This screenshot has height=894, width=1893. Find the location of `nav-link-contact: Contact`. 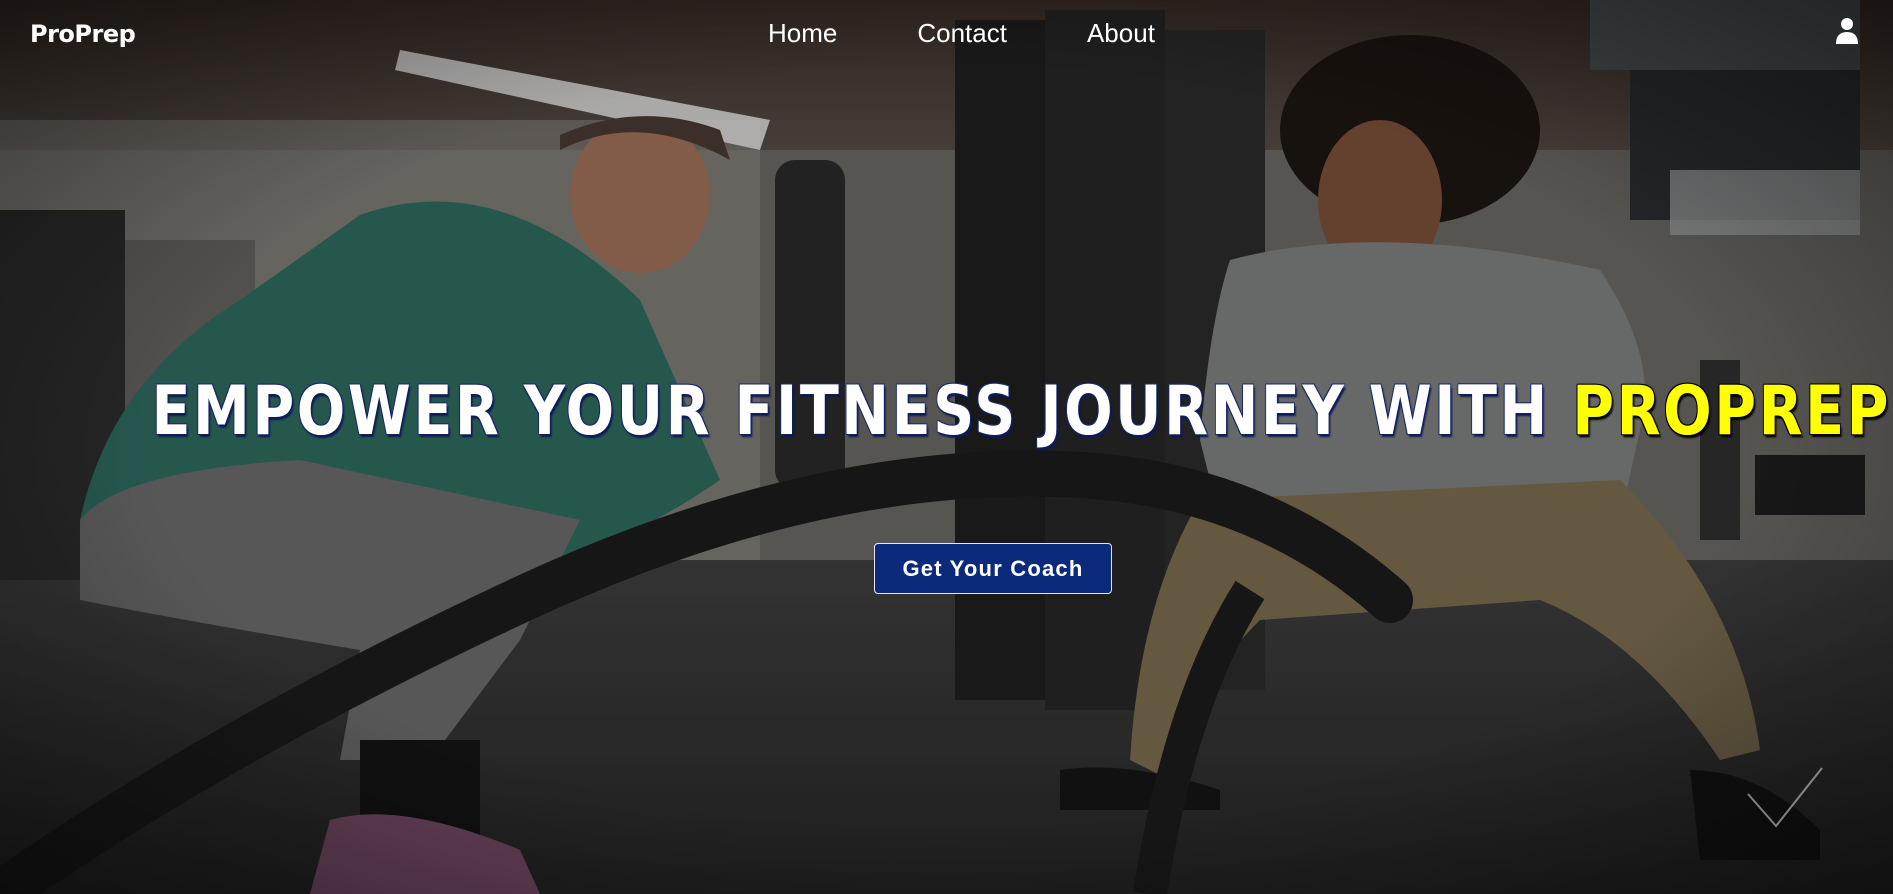

nav-link-contact: Contact is located at coordinates (962, 33).